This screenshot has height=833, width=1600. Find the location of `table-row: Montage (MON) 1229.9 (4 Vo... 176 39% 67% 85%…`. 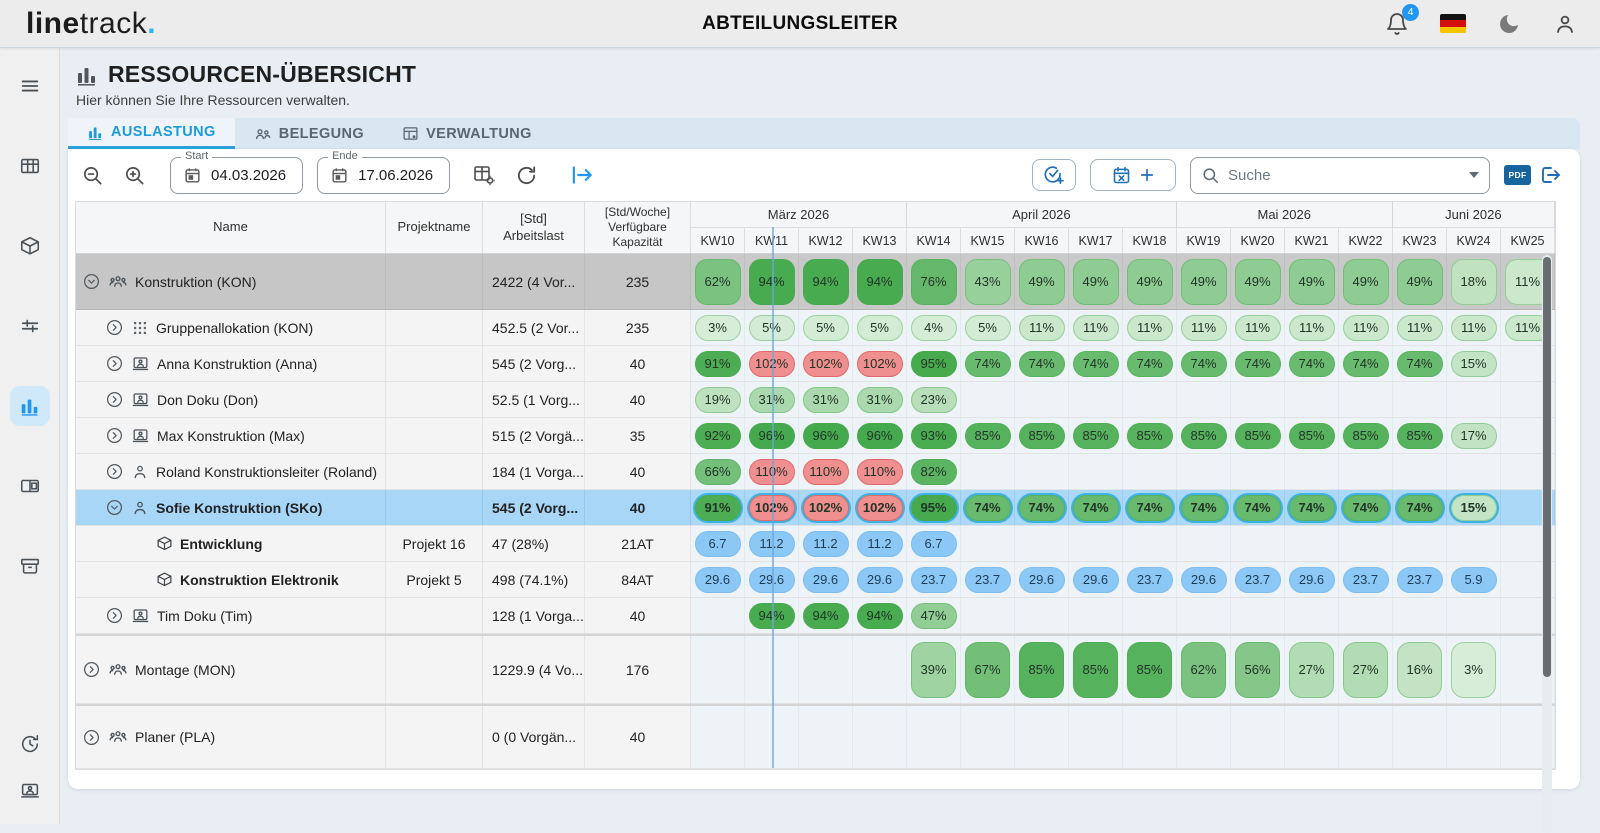

table-row: Montage (MON) 1229.9 (4 Vo... 176 39% 67% 85%… is located at coordinates (815, 669).